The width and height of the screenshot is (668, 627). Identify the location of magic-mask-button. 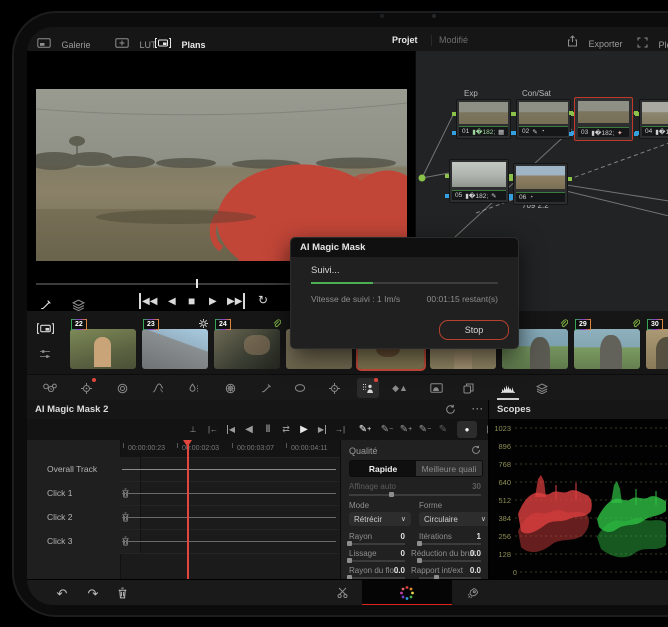
(368, 388).